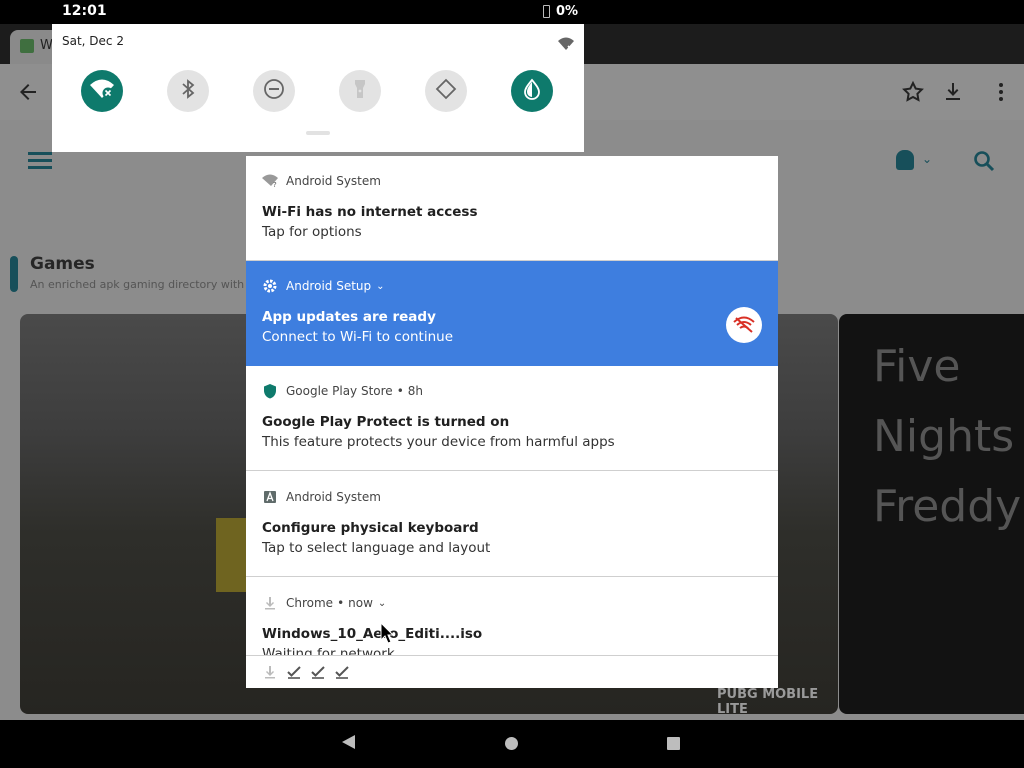 The width and height of the screenshot is (1024, 768). What do you see at coordinates (46, 45) in the screenshot?
I see `tab-title: W` at bounding box center [46, 45].